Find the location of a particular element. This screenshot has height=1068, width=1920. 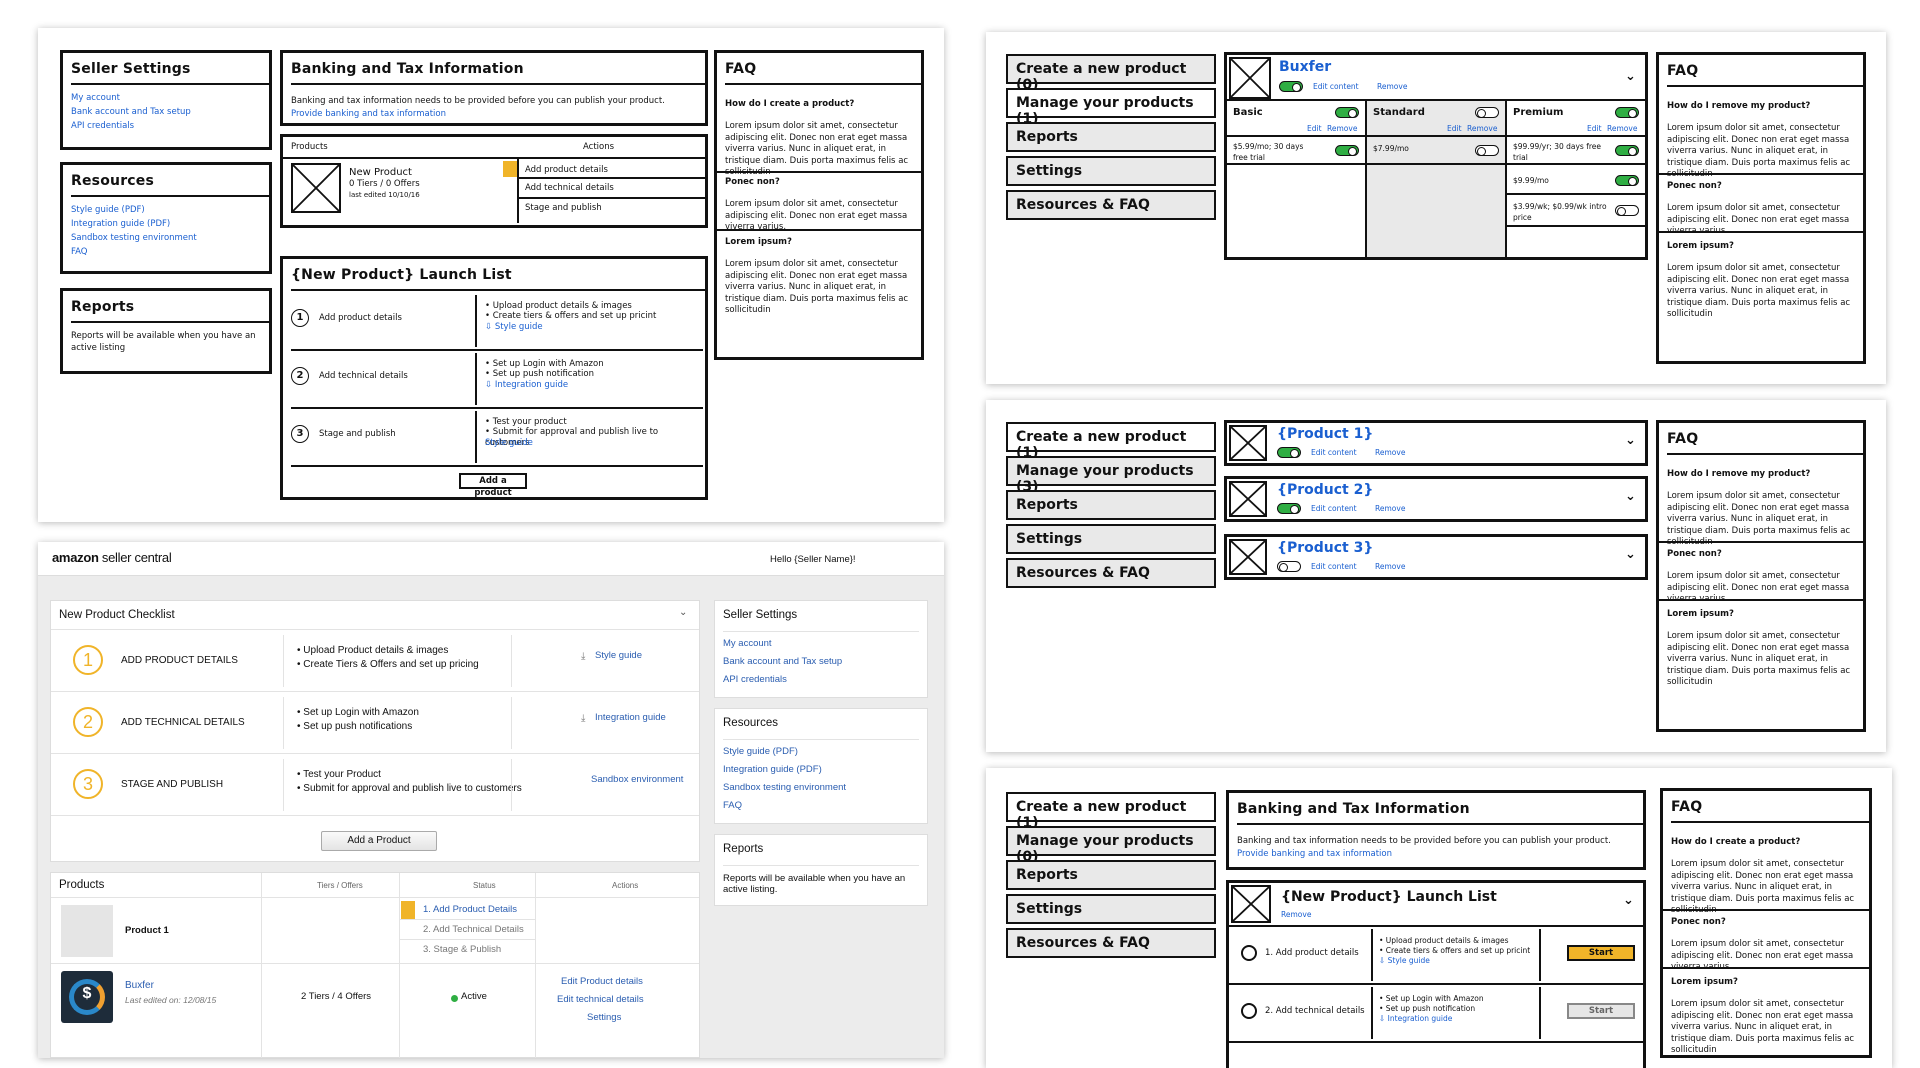

step-1-start-button: Start is located at coordinates (1601, 953).